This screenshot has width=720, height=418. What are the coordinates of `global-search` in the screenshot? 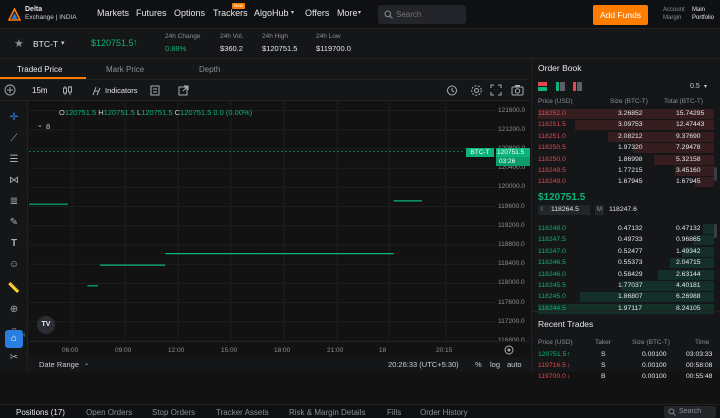 It's located at (422, 14).